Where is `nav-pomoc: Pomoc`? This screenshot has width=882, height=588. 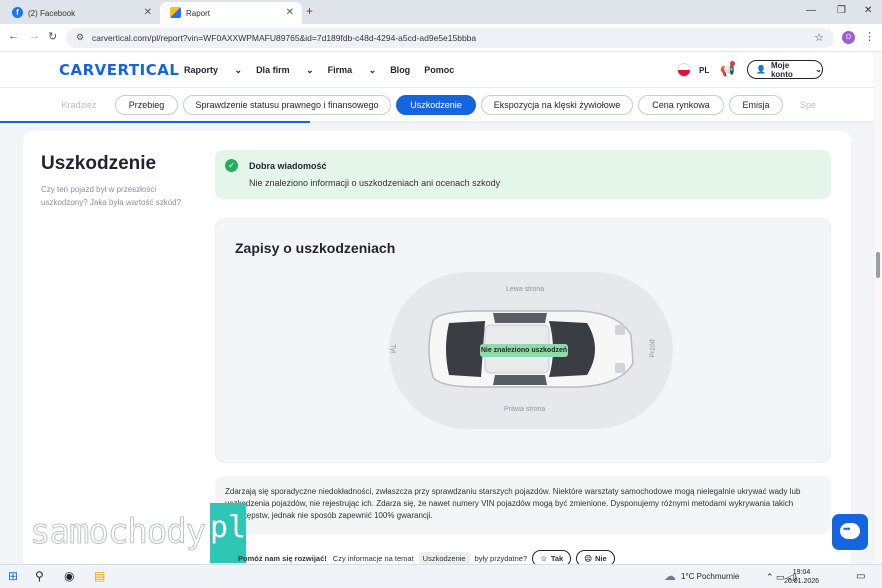 nav-pomoc: Pomoc is located at coordinates (439, 70).